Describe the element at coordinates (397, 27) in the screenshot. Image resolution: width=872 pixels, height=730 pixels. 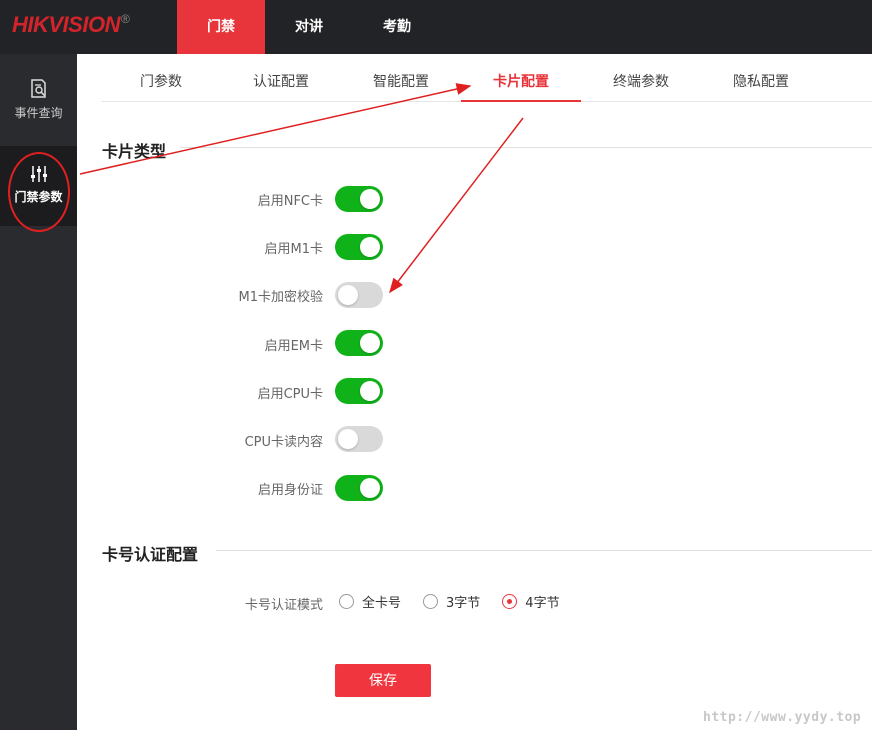
I see `topnav-item-attendance: 考勤` at that location.